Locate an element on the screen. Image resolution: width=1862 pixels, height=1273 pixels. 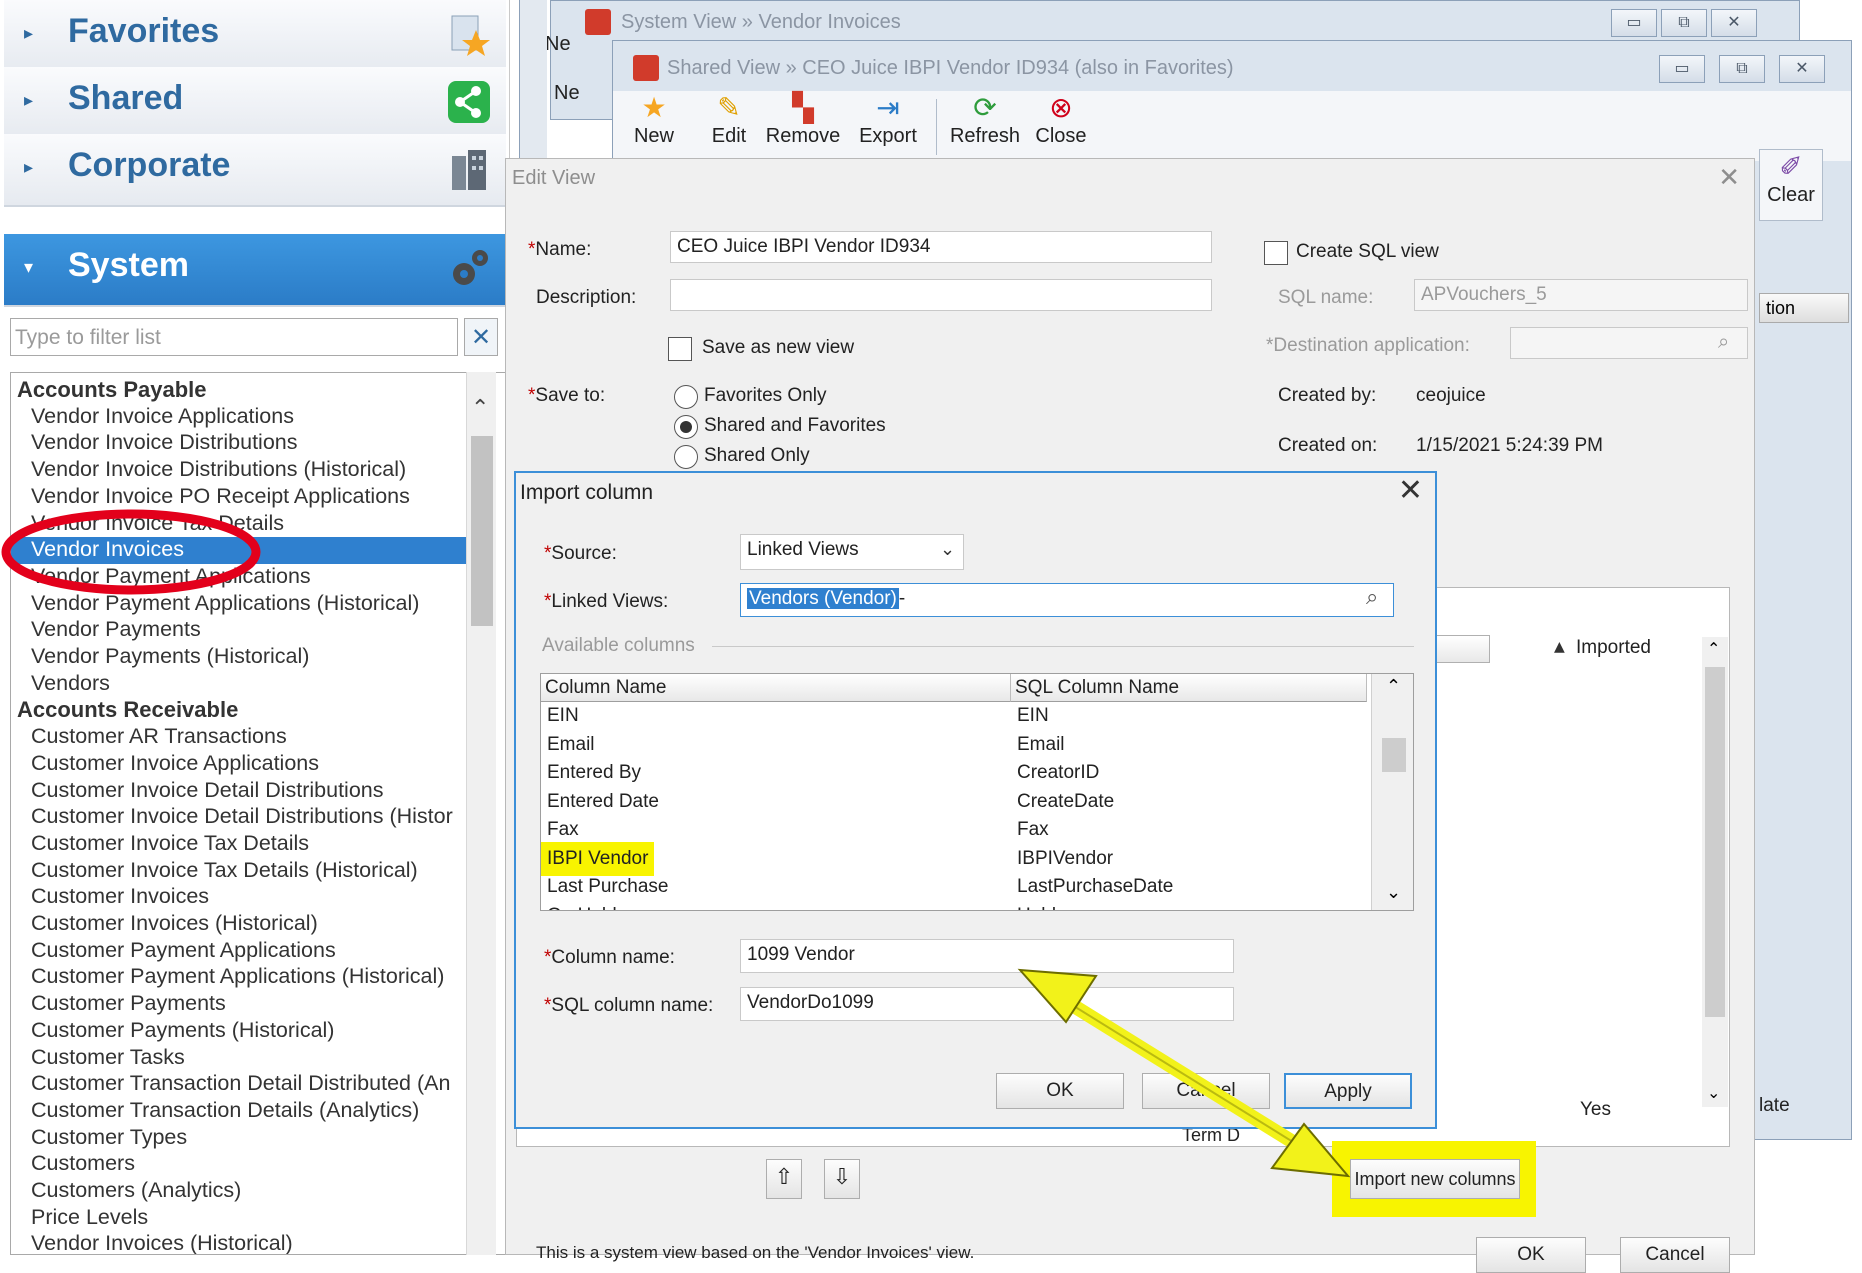
close-toolbar-button: ⊗ Close is located at coordinates (1061, 119).